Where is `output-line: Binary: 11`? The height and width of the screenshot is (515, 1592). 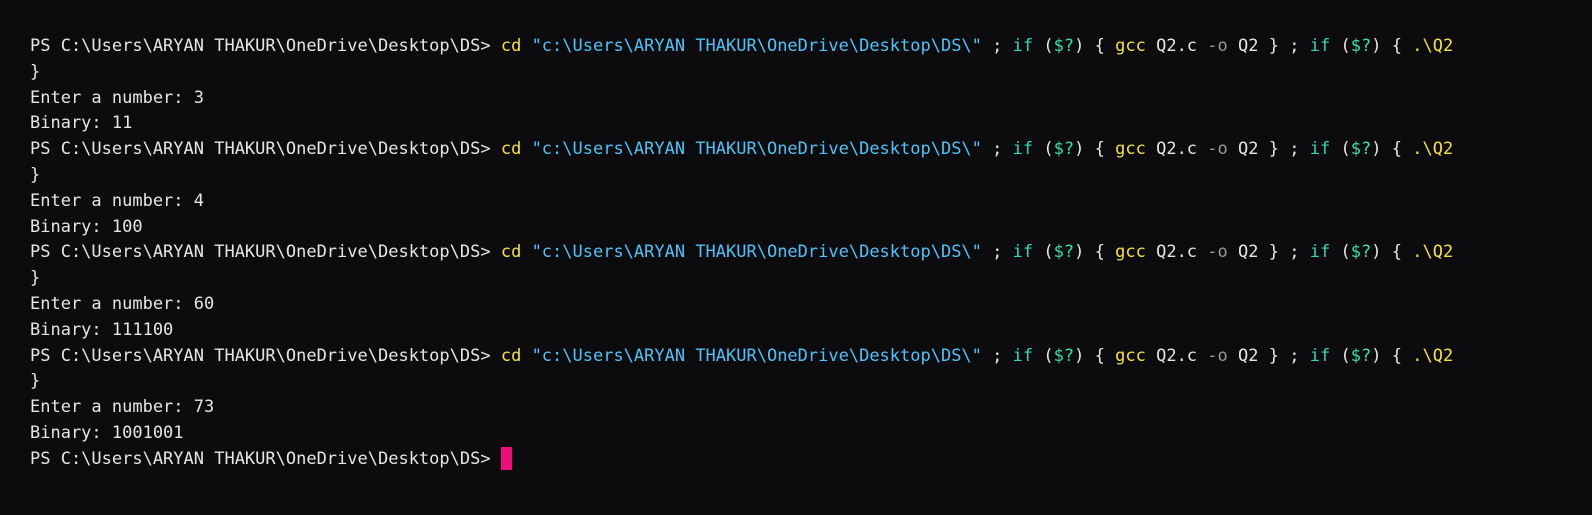 output-line: Binary: 11 is located at coordinates (81, 123).